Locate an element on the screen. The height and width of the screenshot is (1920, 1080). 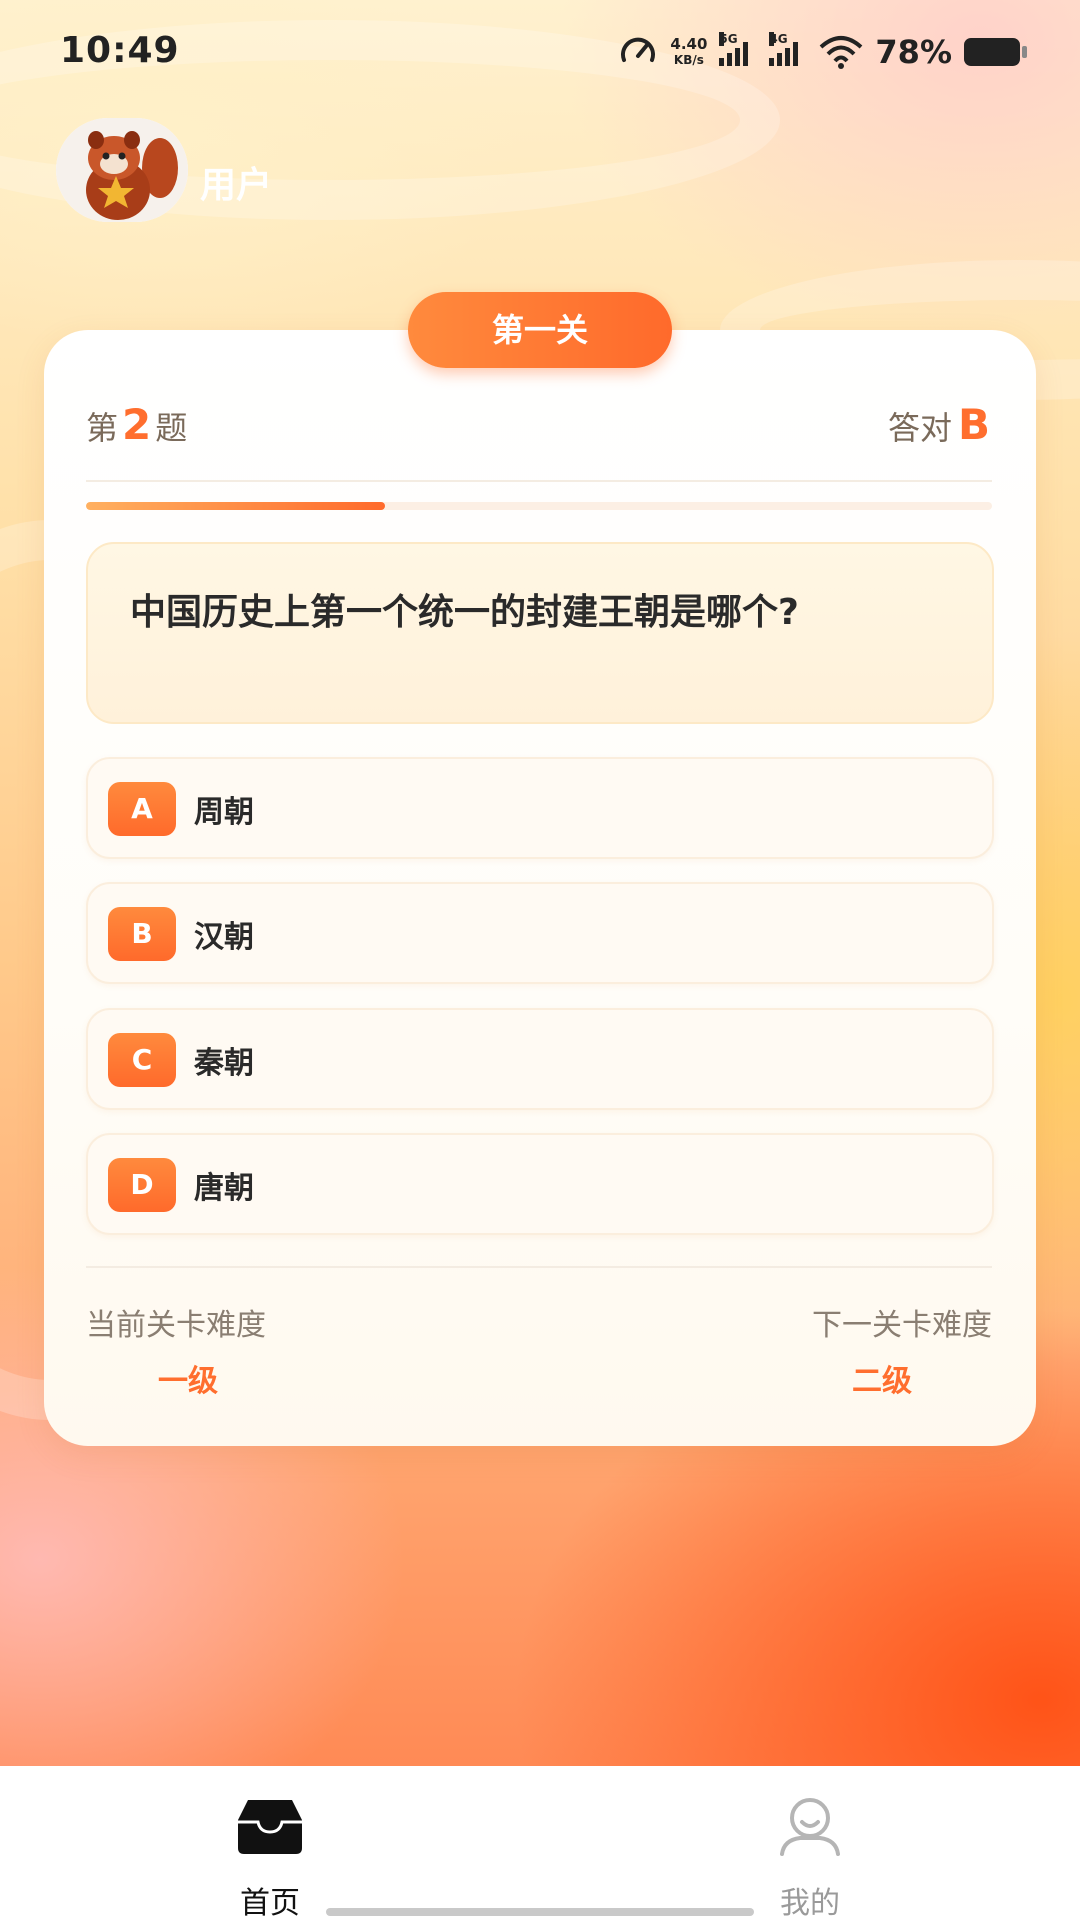
battery-percent: 78% is located at coordinates (913, 52).